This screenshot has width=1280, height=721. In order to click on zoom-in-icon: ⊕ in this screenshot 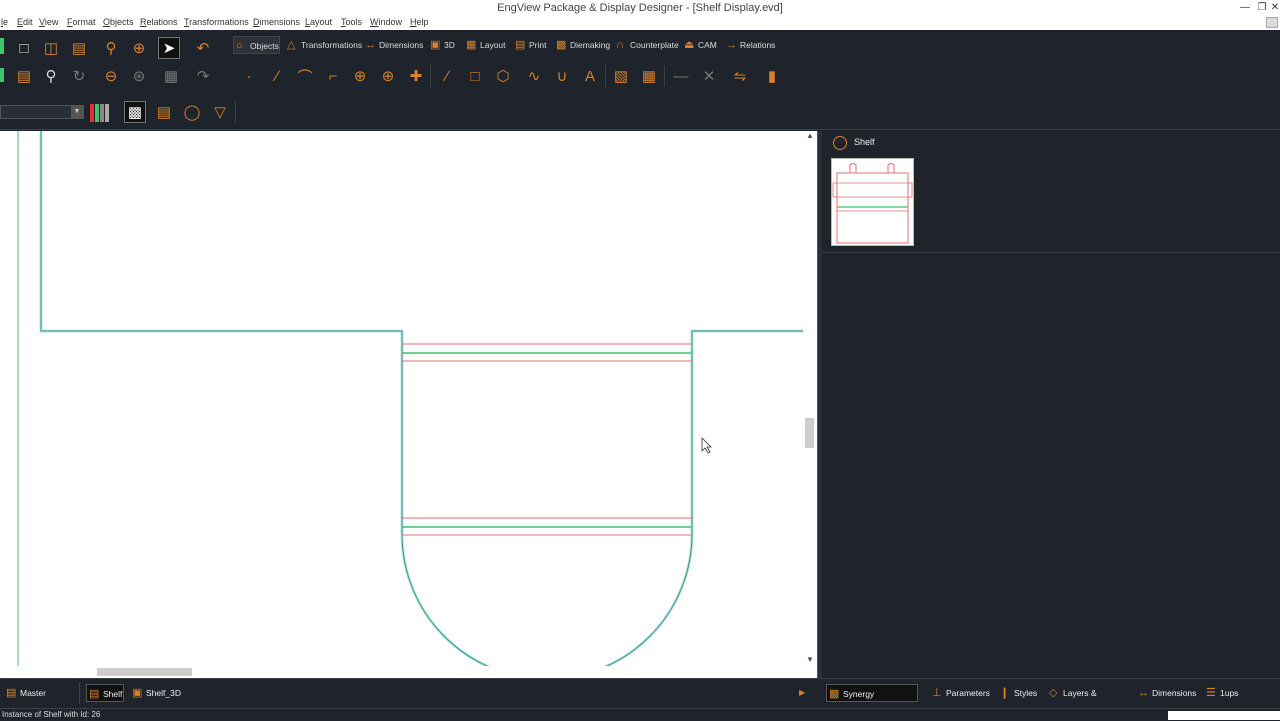, I will do `click(139, 48)`.